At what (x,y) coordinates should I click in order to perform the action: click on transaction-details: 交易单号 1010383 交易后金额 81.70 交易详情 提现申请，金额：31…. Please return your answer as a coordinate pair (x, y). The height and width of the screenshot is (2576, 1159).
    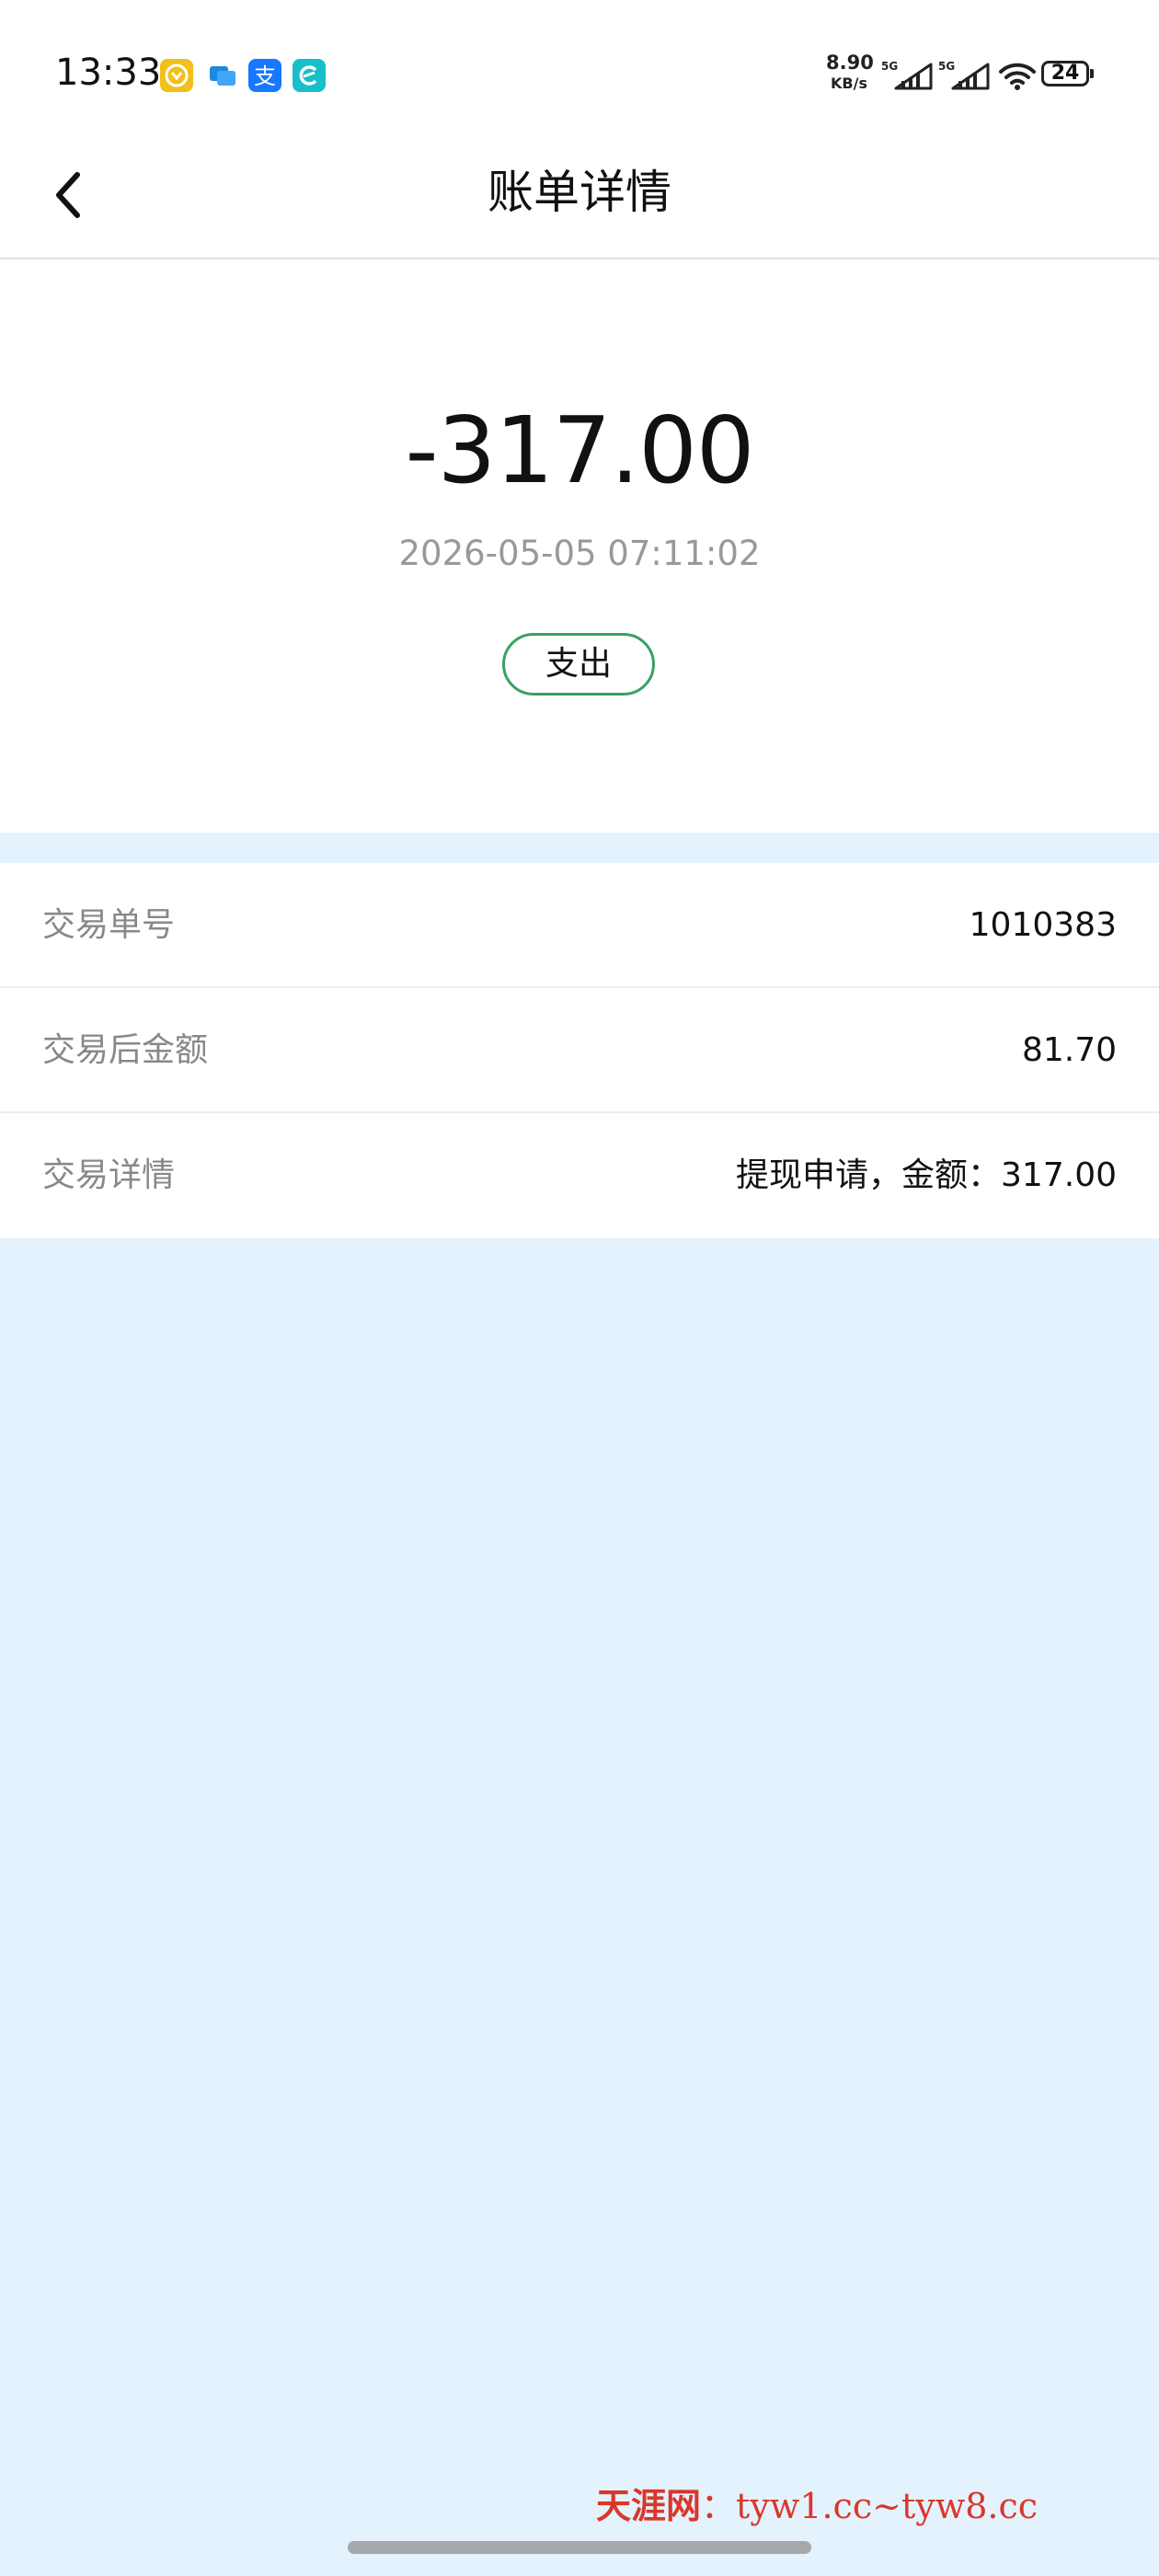
    Looking at the image, I should click on (579, 1050).